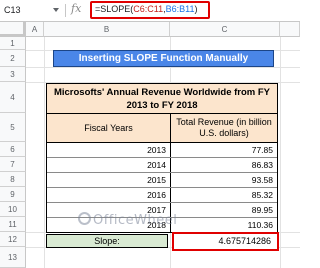 This screenshot has width=320, height=268. What do you see at coordinates (224, 165) in the screenshot?
I see `revenue-cell: 86.83` at bounding box center [224, 165].